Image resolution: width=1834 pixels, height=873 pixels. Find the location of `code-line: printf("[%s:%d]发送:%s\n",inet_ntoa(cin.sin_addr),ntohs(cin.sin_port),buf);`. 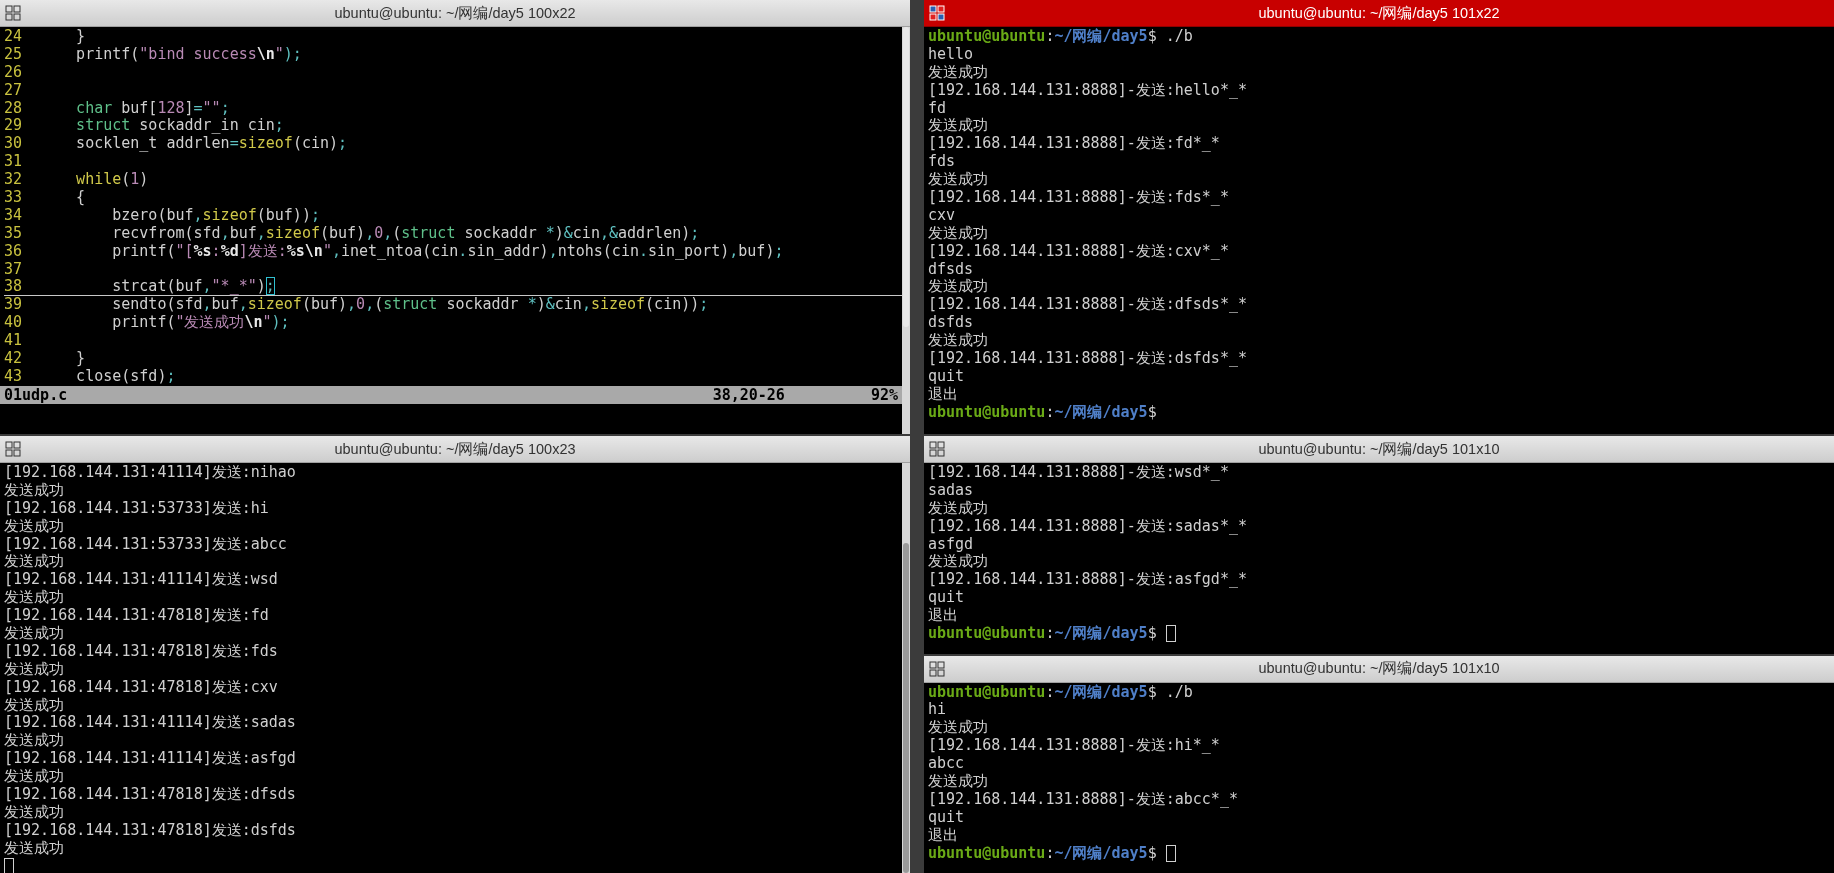

code-line: printf("[%s:%d]发送:%s\n",inet_ntoa(cin.sin_addr),ntohs(cin.sin_port),buf); is located at coordinates (447, 251).